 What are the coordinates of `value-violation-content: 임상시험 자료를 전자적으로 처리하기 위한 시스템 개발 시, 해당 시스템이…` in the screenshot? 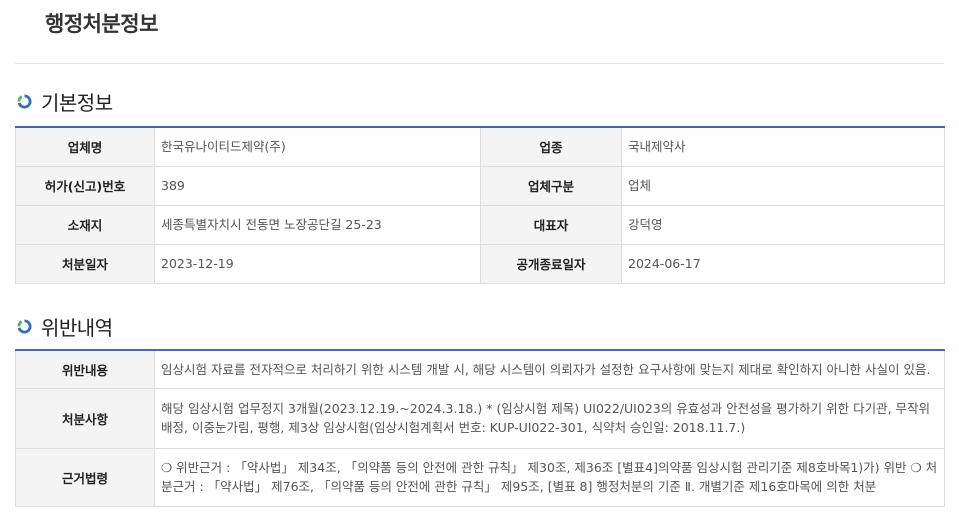 It's located at (549, 369).